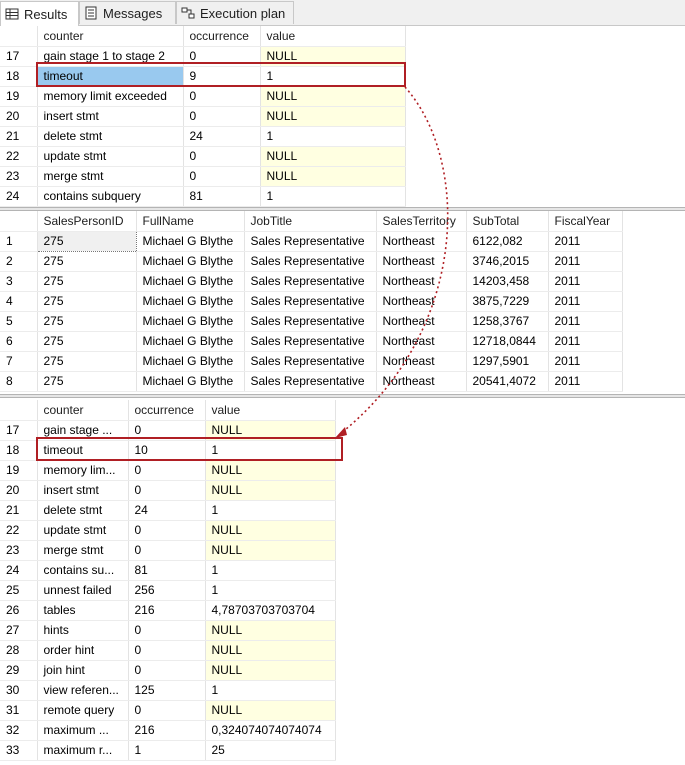  What do you see at coordinates (127, 12) in the screenshot?
I see `tab-messages: Messages` at bounding box center [127, 12].